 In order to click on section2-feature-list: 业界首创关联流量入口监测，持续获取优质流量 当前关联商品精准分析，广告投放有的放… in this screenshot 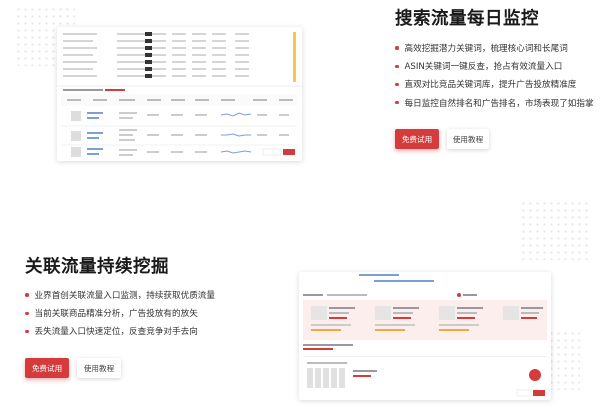, I will do `click(120, 313)`.